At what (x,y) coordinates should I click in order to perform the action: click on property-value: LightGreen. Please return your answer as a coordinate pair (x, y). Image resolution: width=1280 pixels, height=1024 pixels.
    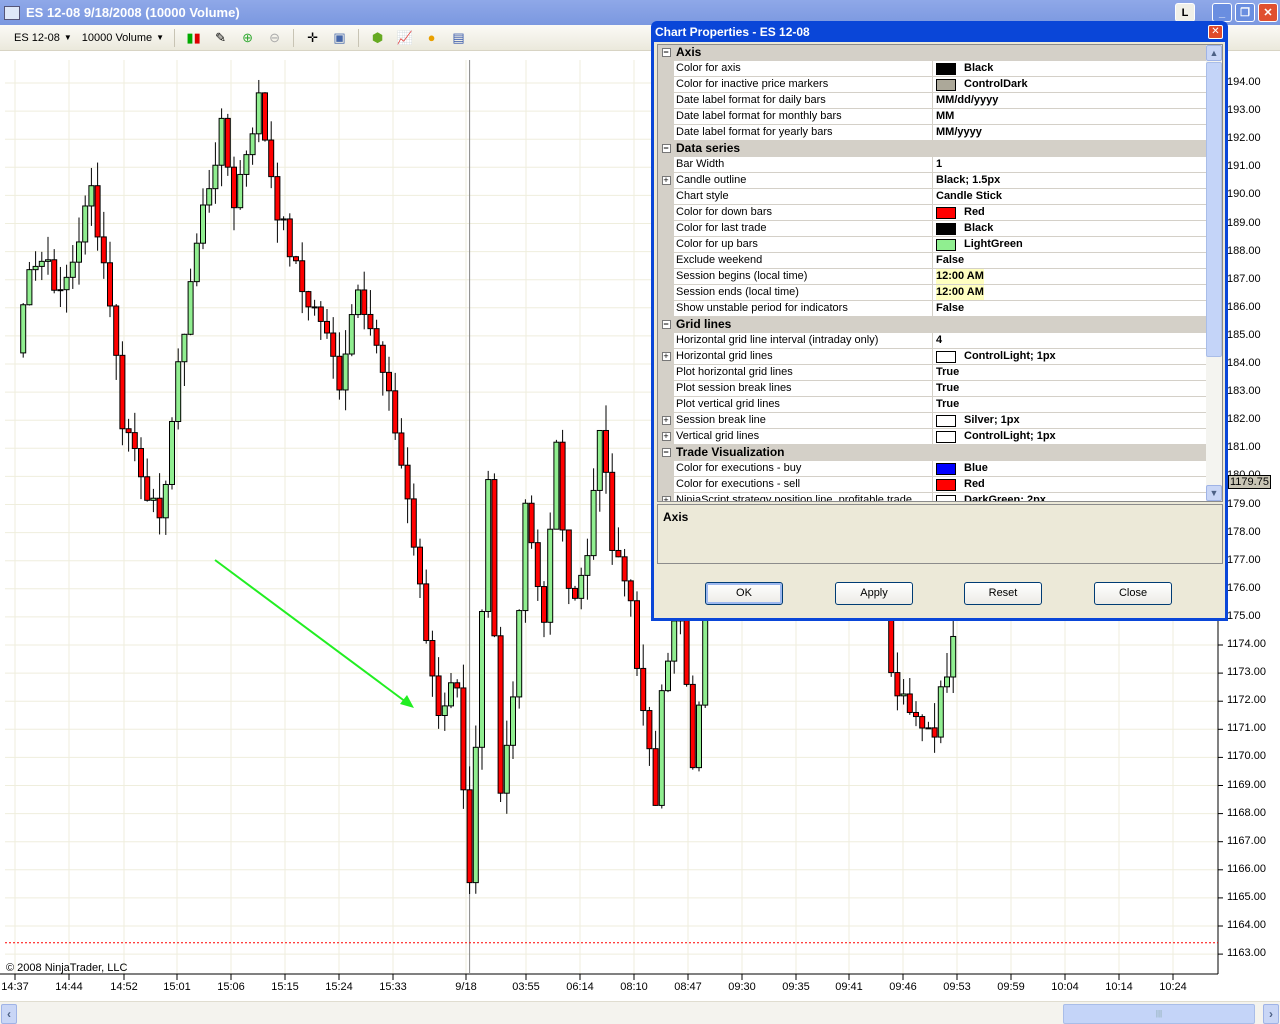
    Looking at the image, I should click on (1077, 244).